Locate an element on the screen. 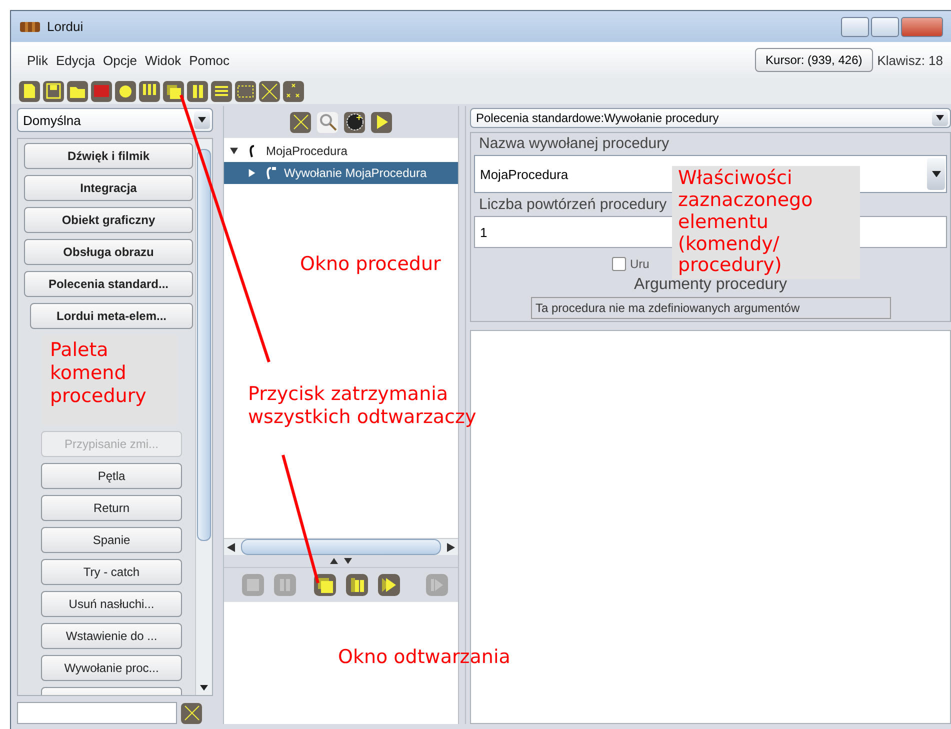 The image size is (951, 729). window-title: Lordui is located at coordinates (65, 26).